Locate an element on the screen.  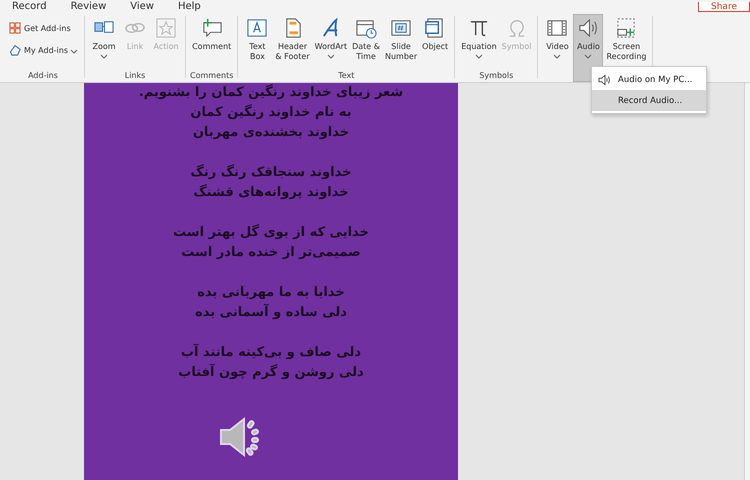
ribbon-command: Audio is located at coordinates (588, 48).